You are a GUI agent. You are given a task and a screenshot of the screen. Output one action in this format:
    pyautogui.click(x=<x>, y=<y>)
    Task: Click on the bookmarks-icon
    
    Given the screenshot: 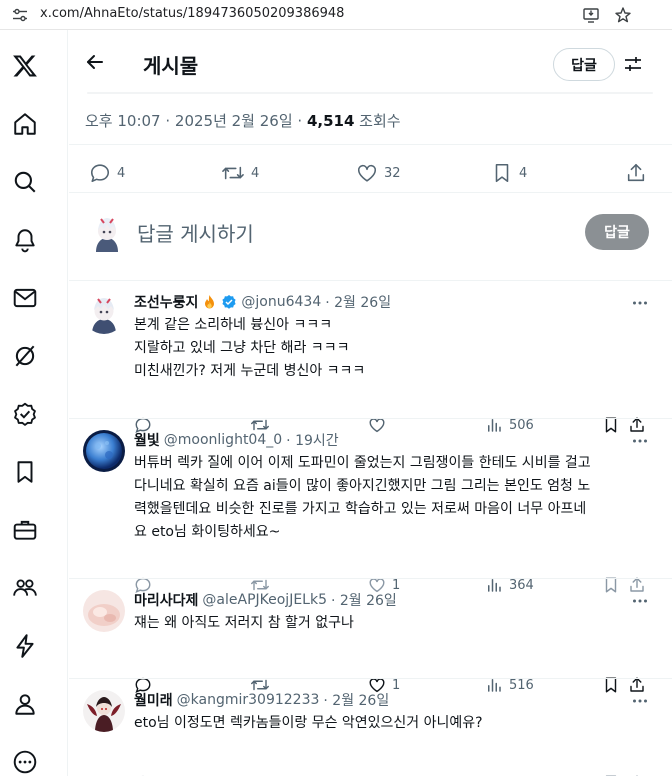 What is the action you would take?
    pyautogui.click(x=25, y=472)
    